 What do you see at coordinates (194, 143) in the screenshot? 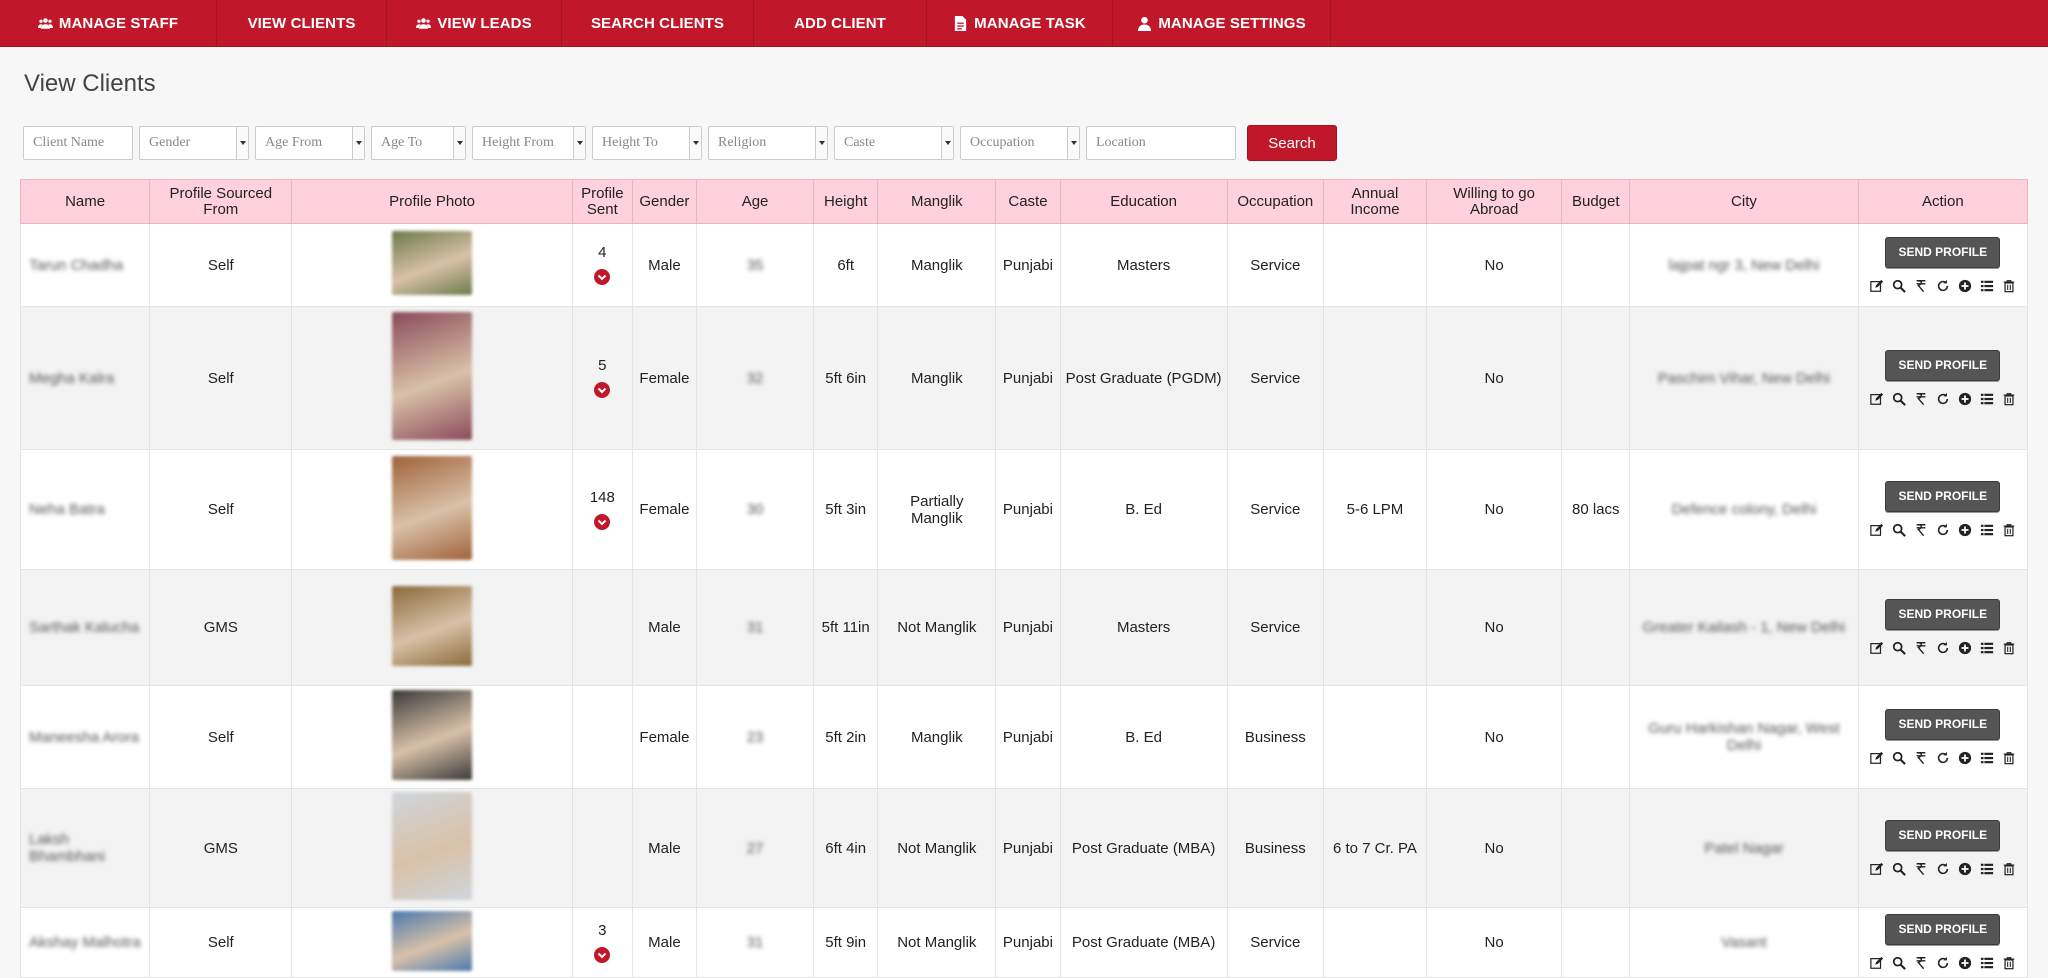
I see `gender-select: Gender` at bounding box center [194, 143].